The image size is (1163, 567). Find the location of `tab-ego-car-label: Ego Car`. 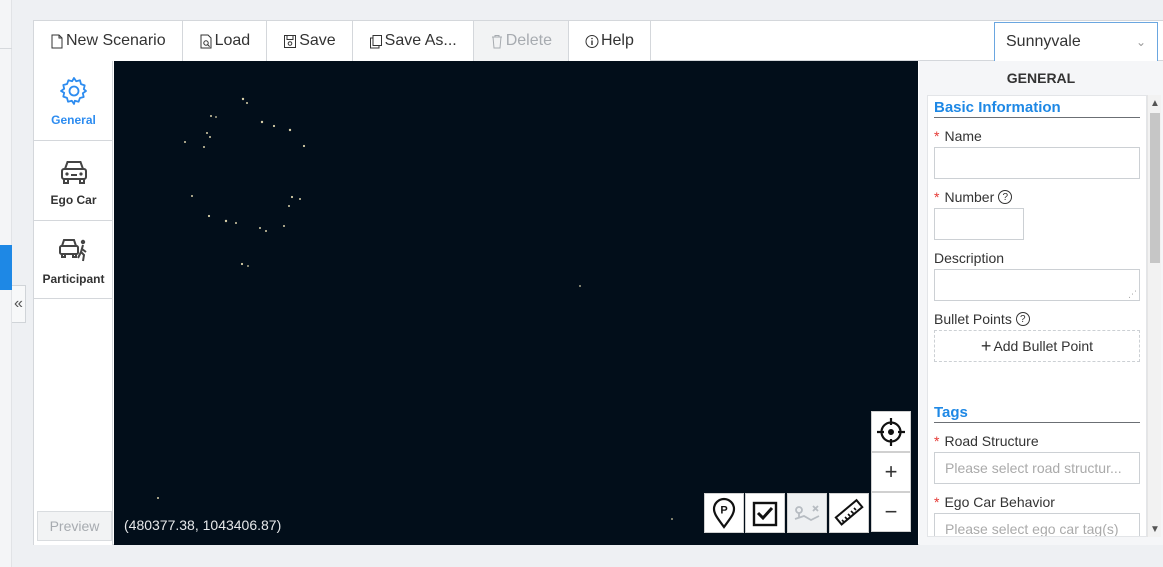

tab-ego-car-label: Ego Car is located at coordinates (73, 199).